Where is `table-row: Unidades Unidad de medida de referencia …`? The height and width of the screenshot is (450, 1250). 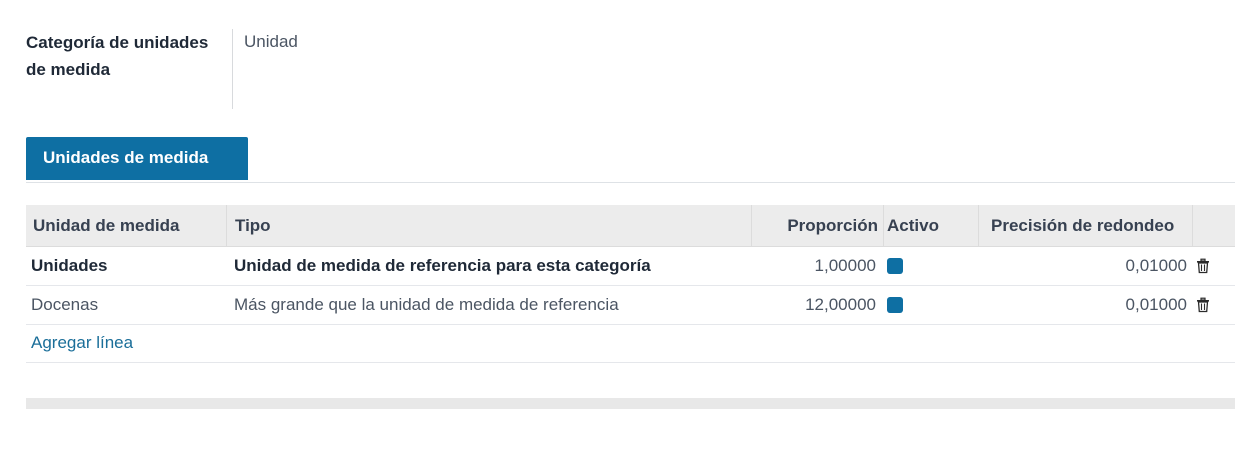
table-row: Unidades Unidad de medida de referencia … is located at coordinates (630, 266).